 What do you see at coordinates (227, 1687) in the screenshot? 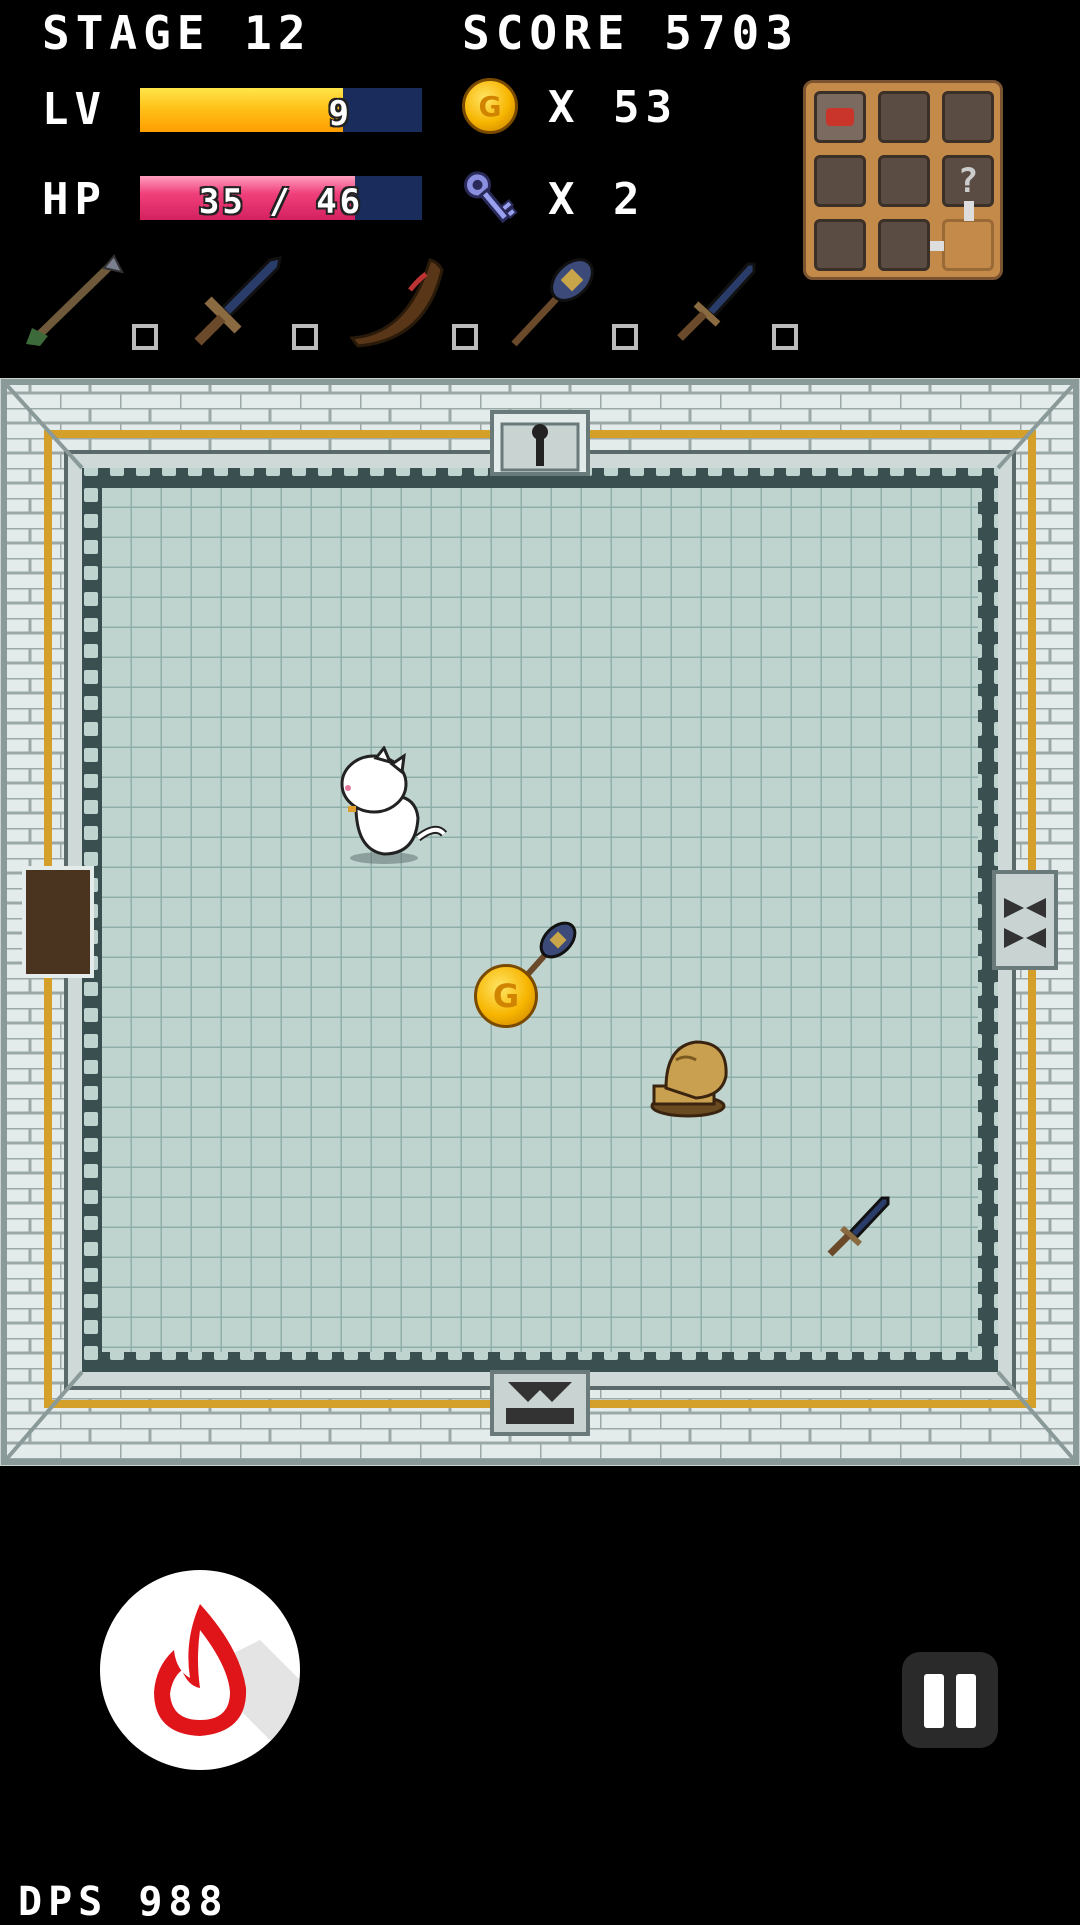
I see `fire-icon` at bounding box center [227, 1687].